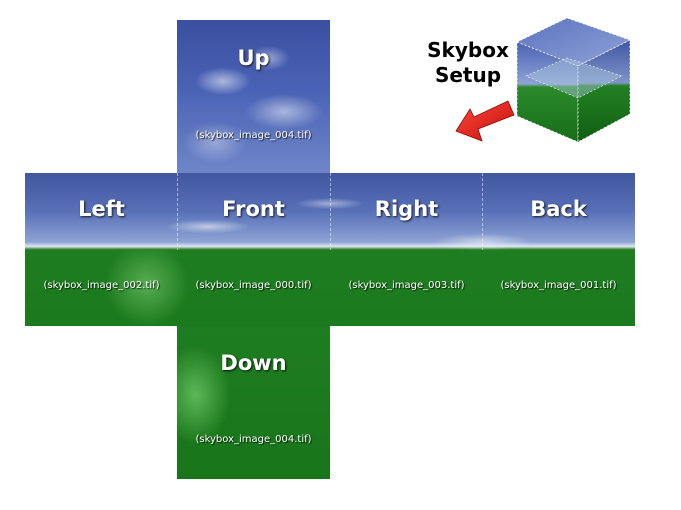  What do you see at coordinates (253, 285) in the screenshot?
I see `face-file-front: (skybox_image_000.tif)` at bounding box center [253, 285].